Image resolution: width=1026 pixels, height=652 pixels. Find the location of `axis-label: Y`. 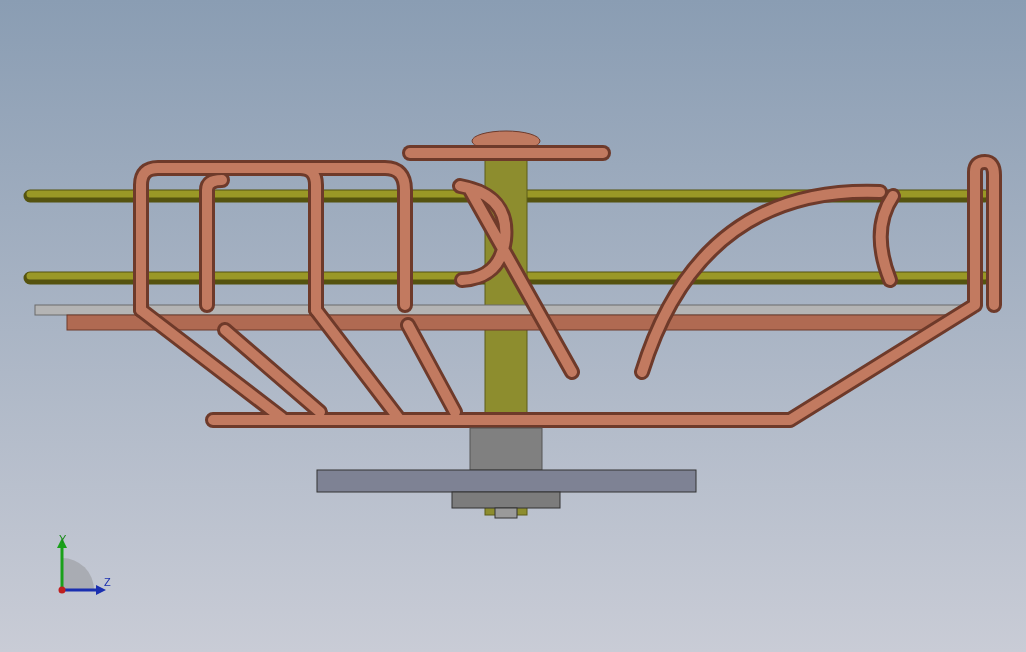

axis-label: Y is located at coordinates (63, 539).